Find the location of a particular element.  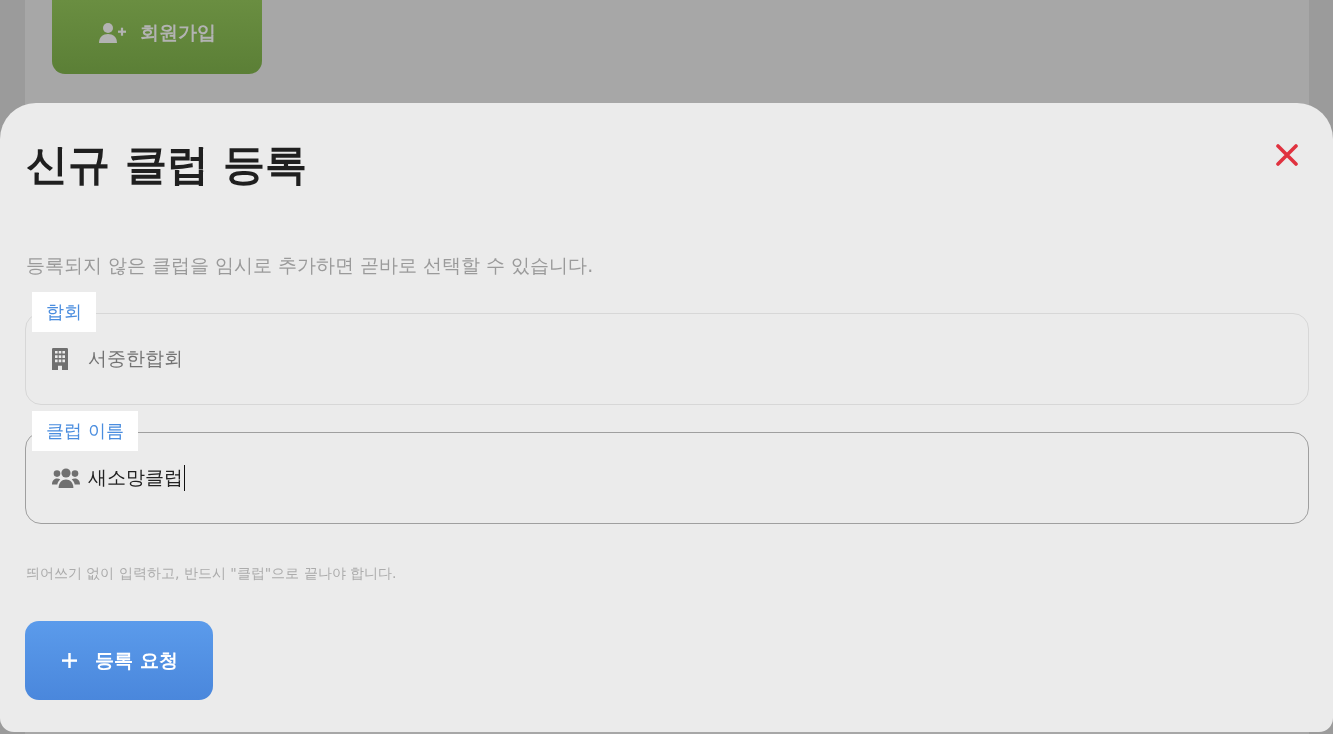

field-label: 합회 is located at coordinates (64, 312).